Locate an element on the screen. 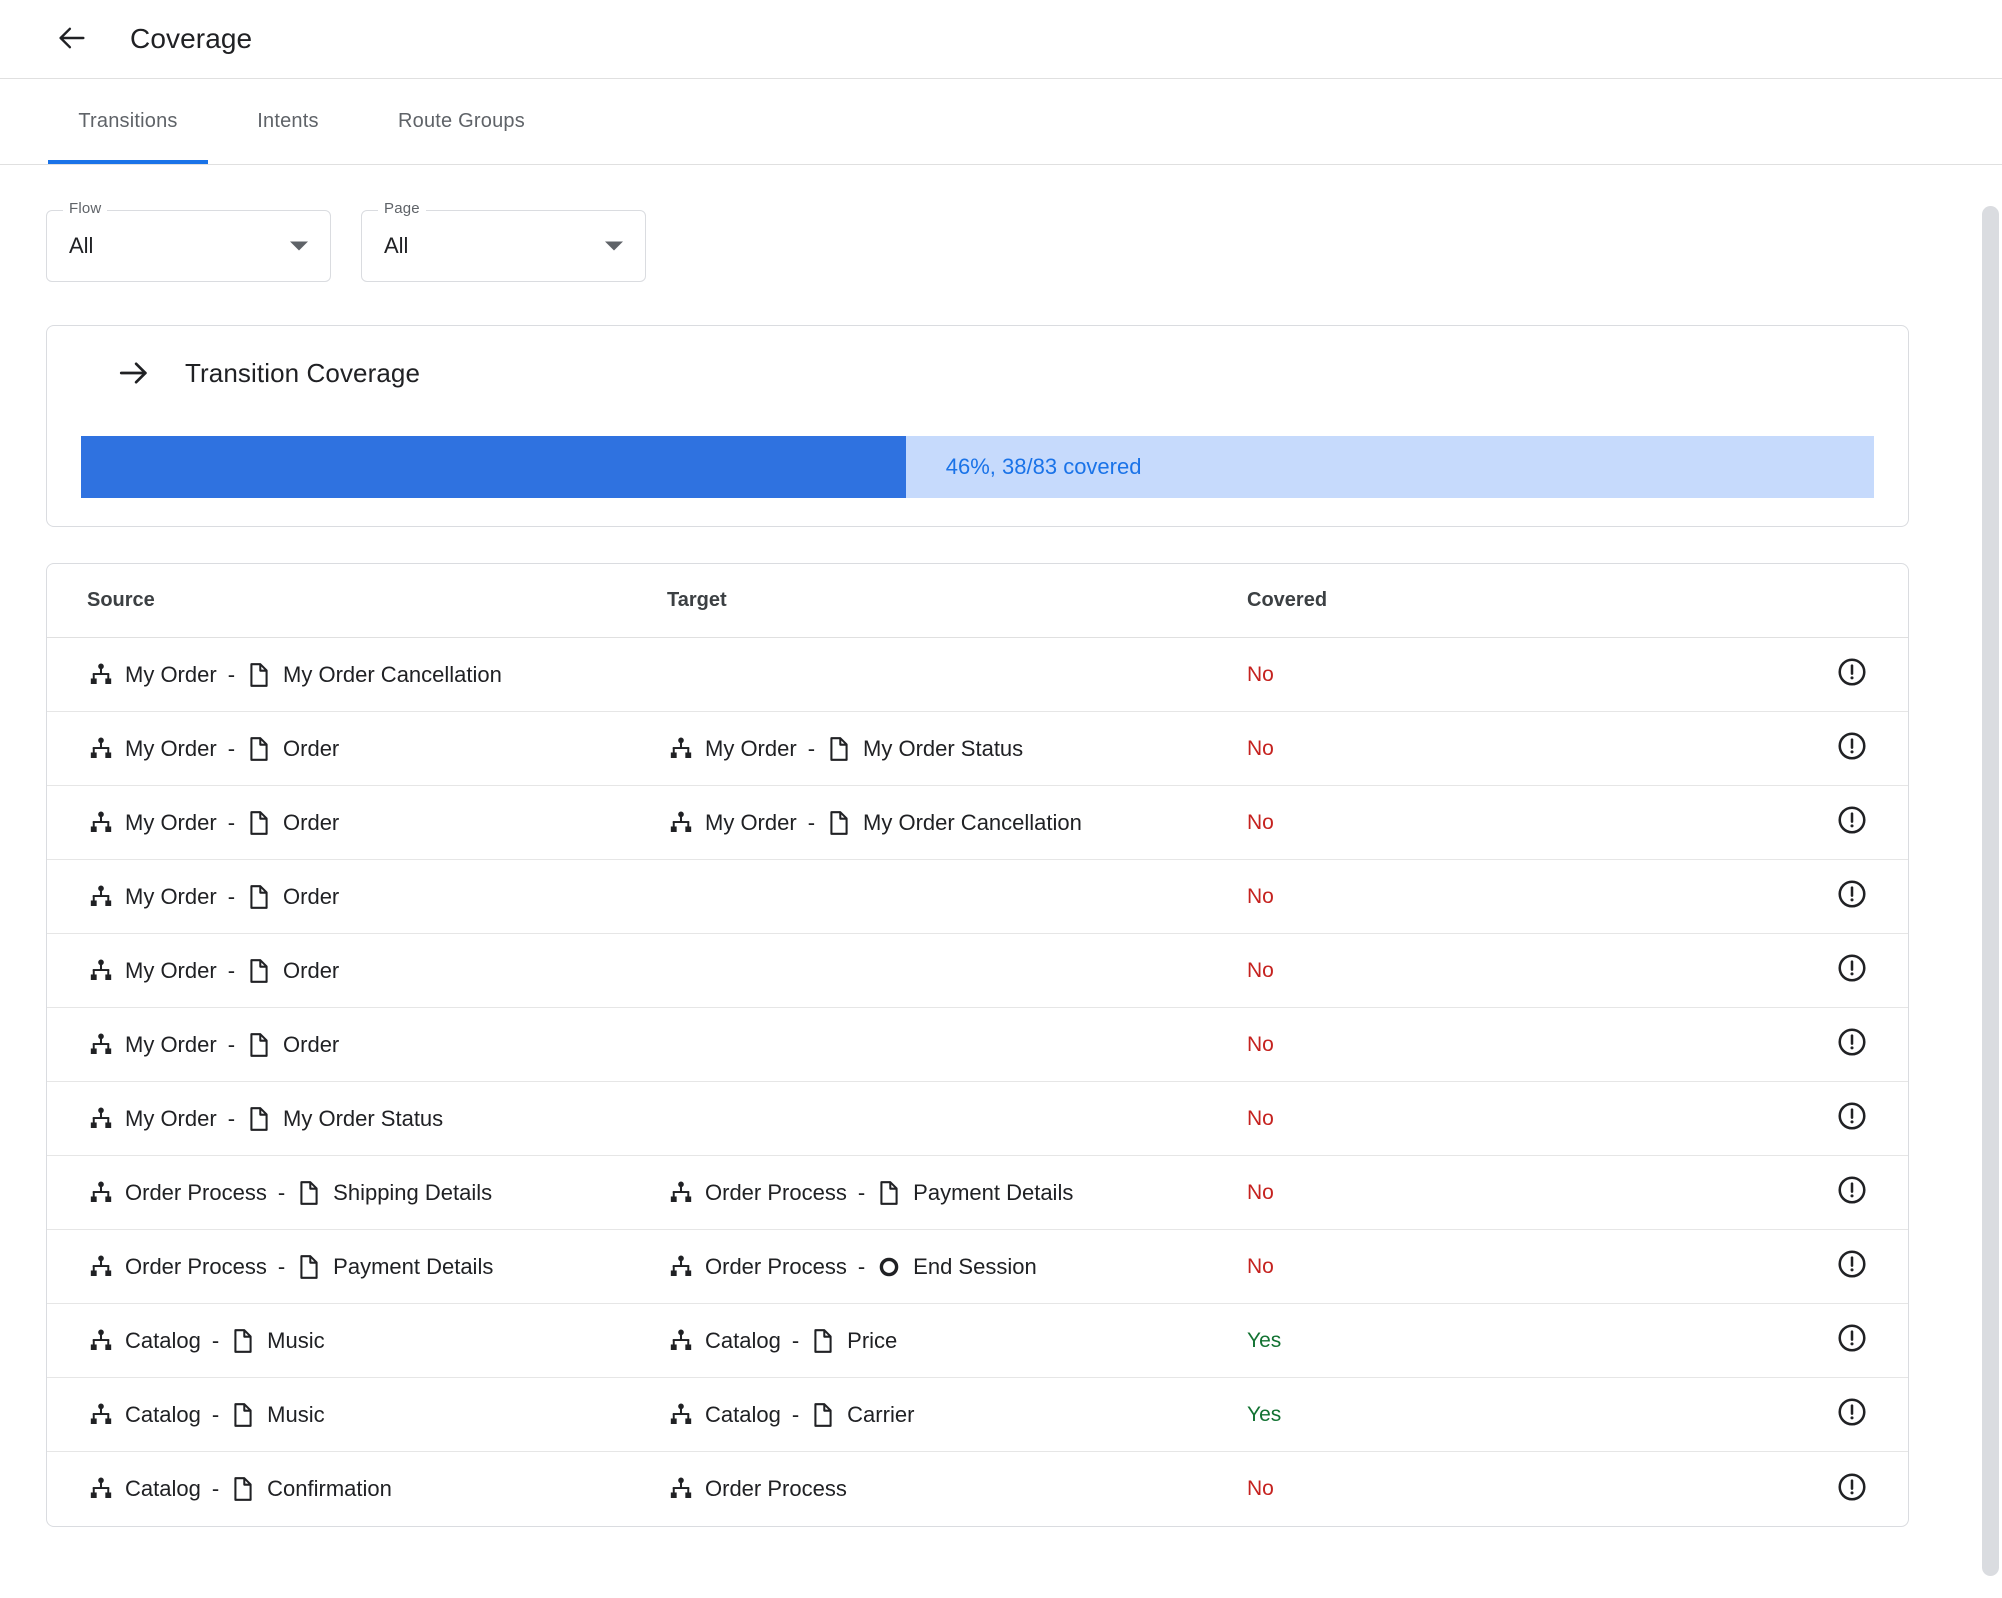  row-target-cell: My Order - My Order Cancellation is located at coordinates (957, 823).